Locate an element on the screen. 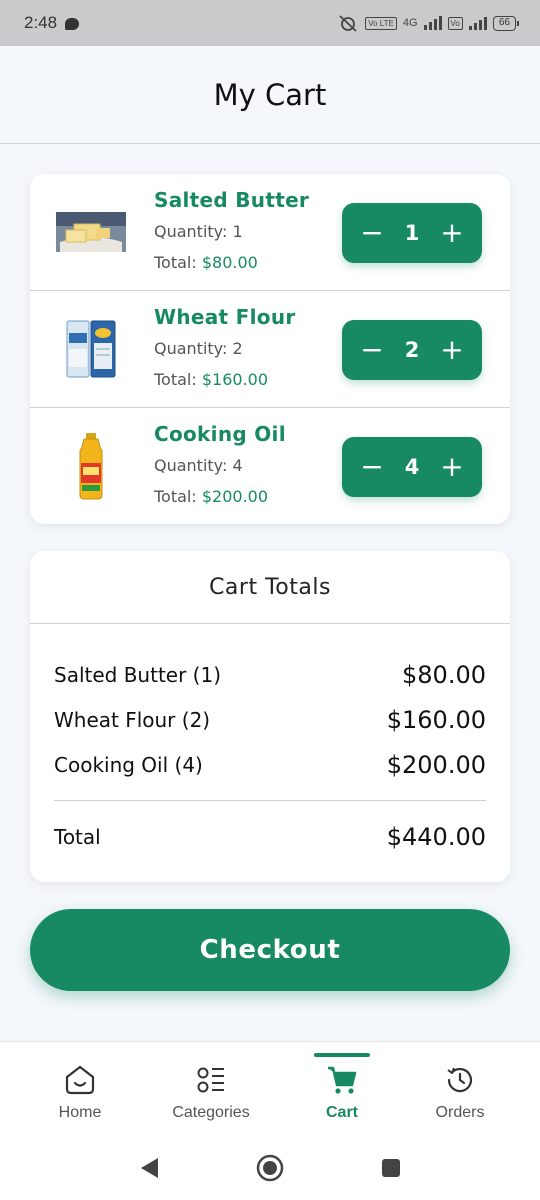  totals-row: Salted Butter (1) $80.00 is located at coordinates (270, 675).